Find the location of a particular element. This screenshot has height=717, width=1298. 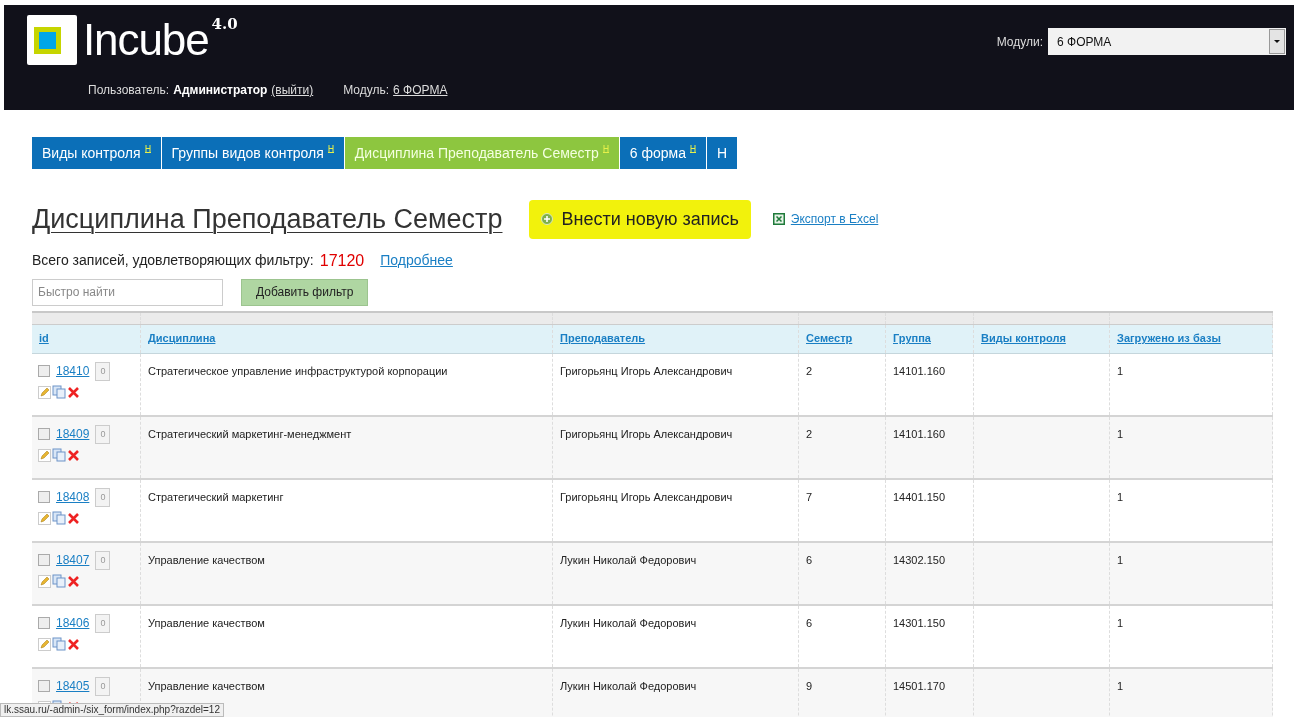

version-label: 4.0 is located at coordinates (224, 24).